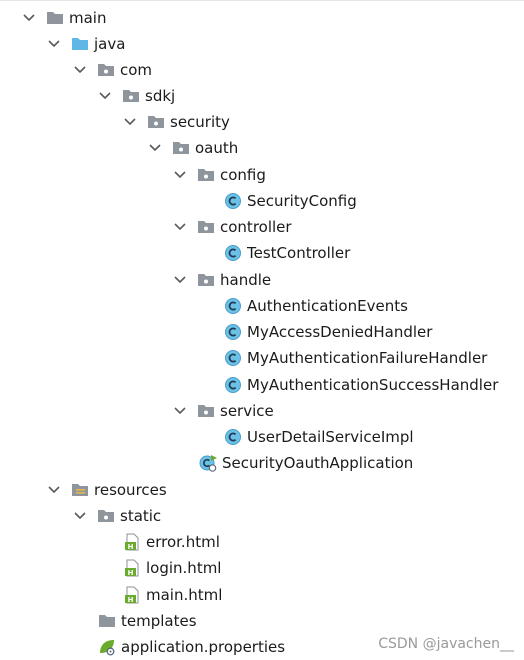  I want to click on tree-node-resources: resources, so click(107, 490).